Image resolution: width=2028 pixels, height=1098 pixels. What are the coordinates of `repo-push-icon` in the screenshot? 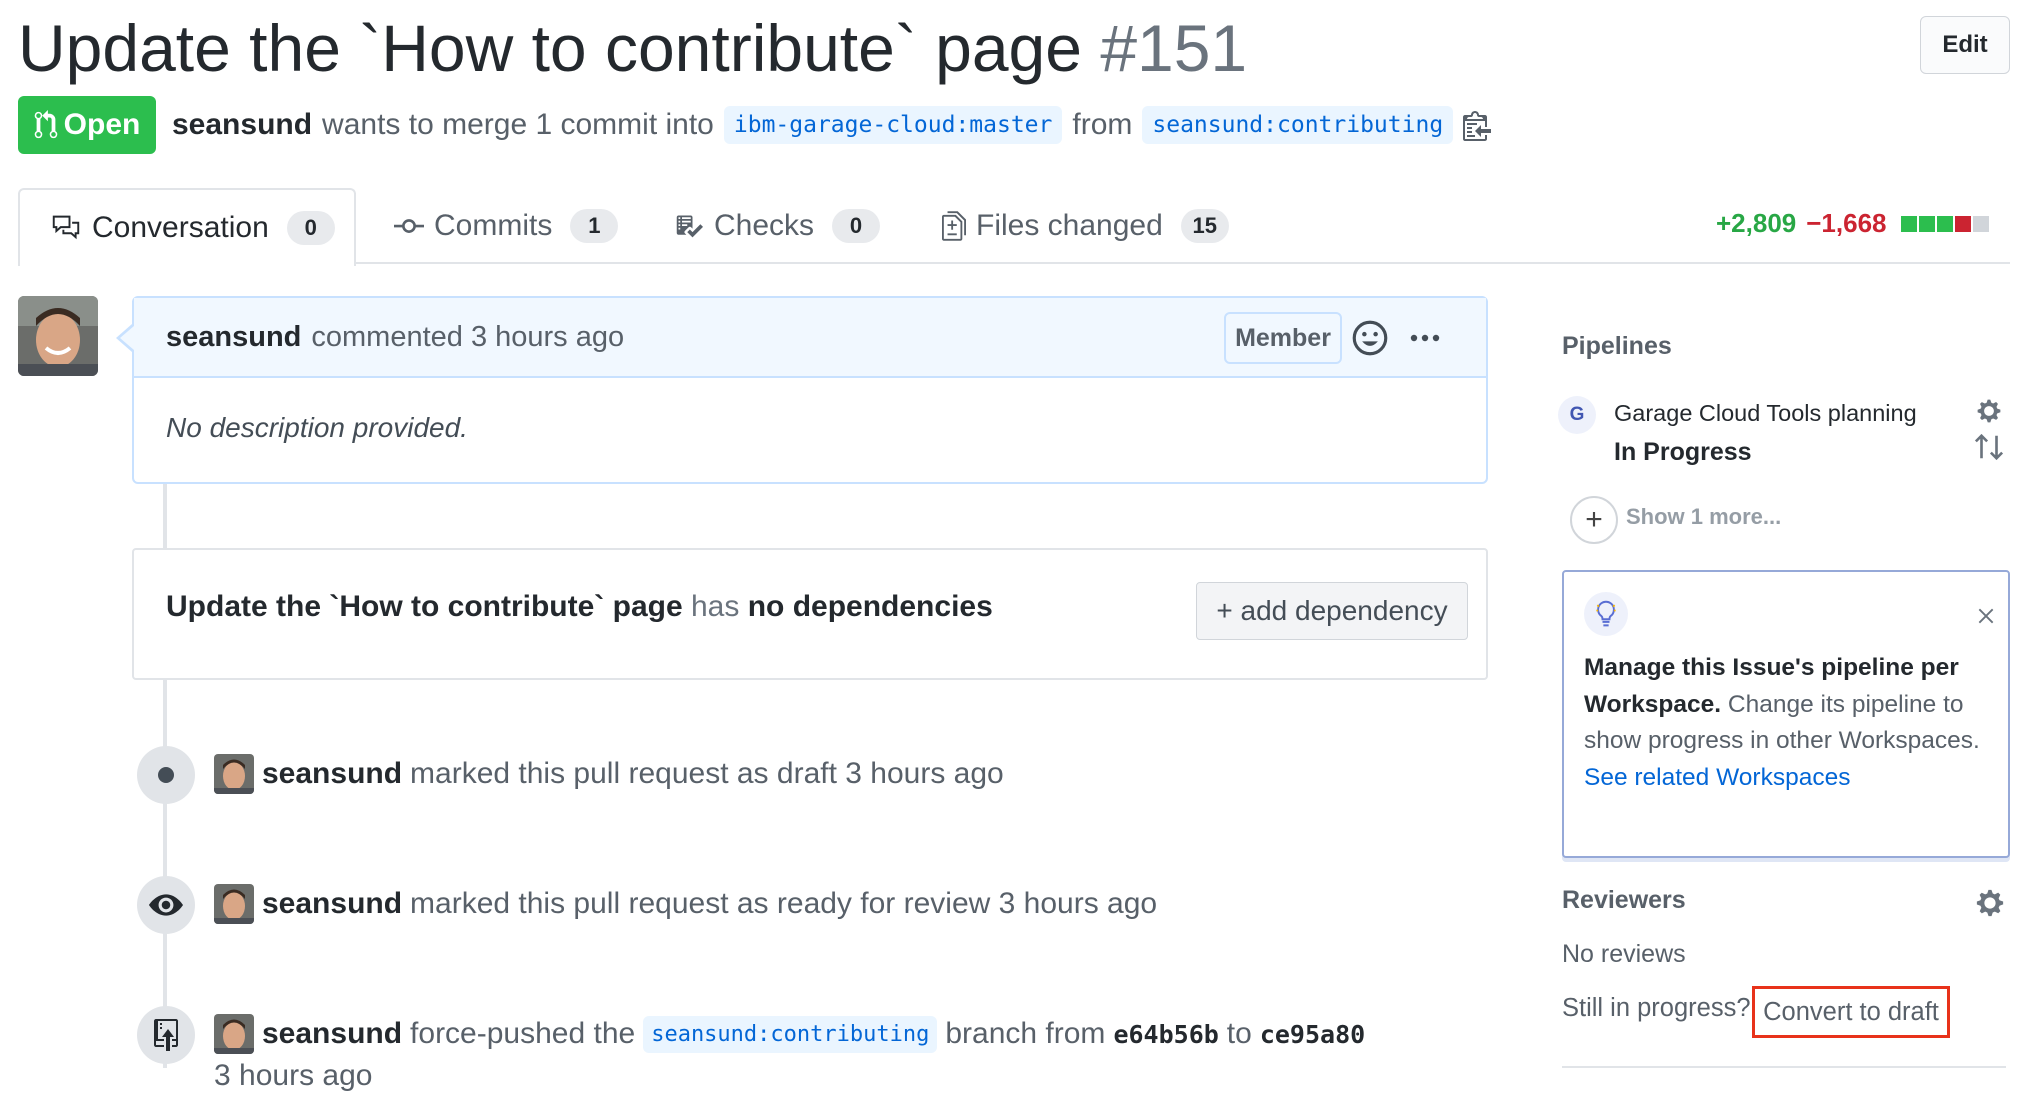 It's located at (166, 1035).